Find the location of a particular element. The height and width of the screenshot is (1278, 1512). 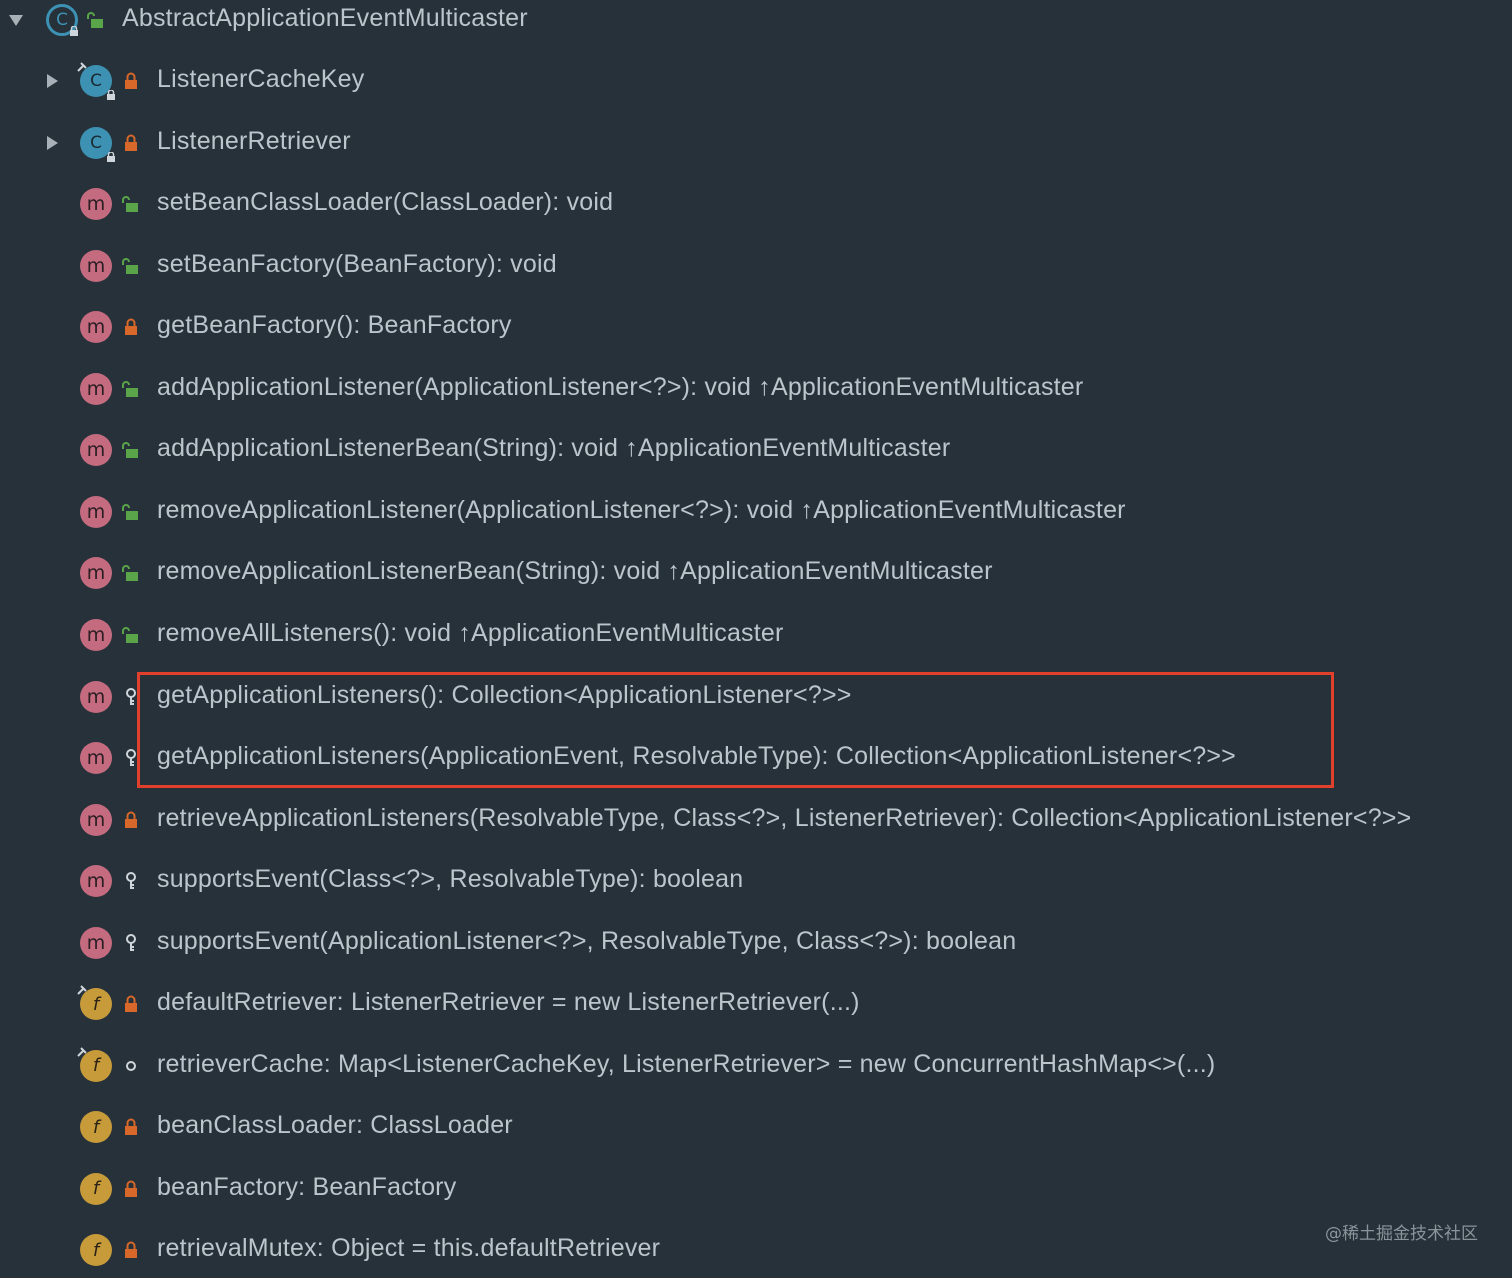

abstract-class-icon: C is located at coordinates (62, 20).